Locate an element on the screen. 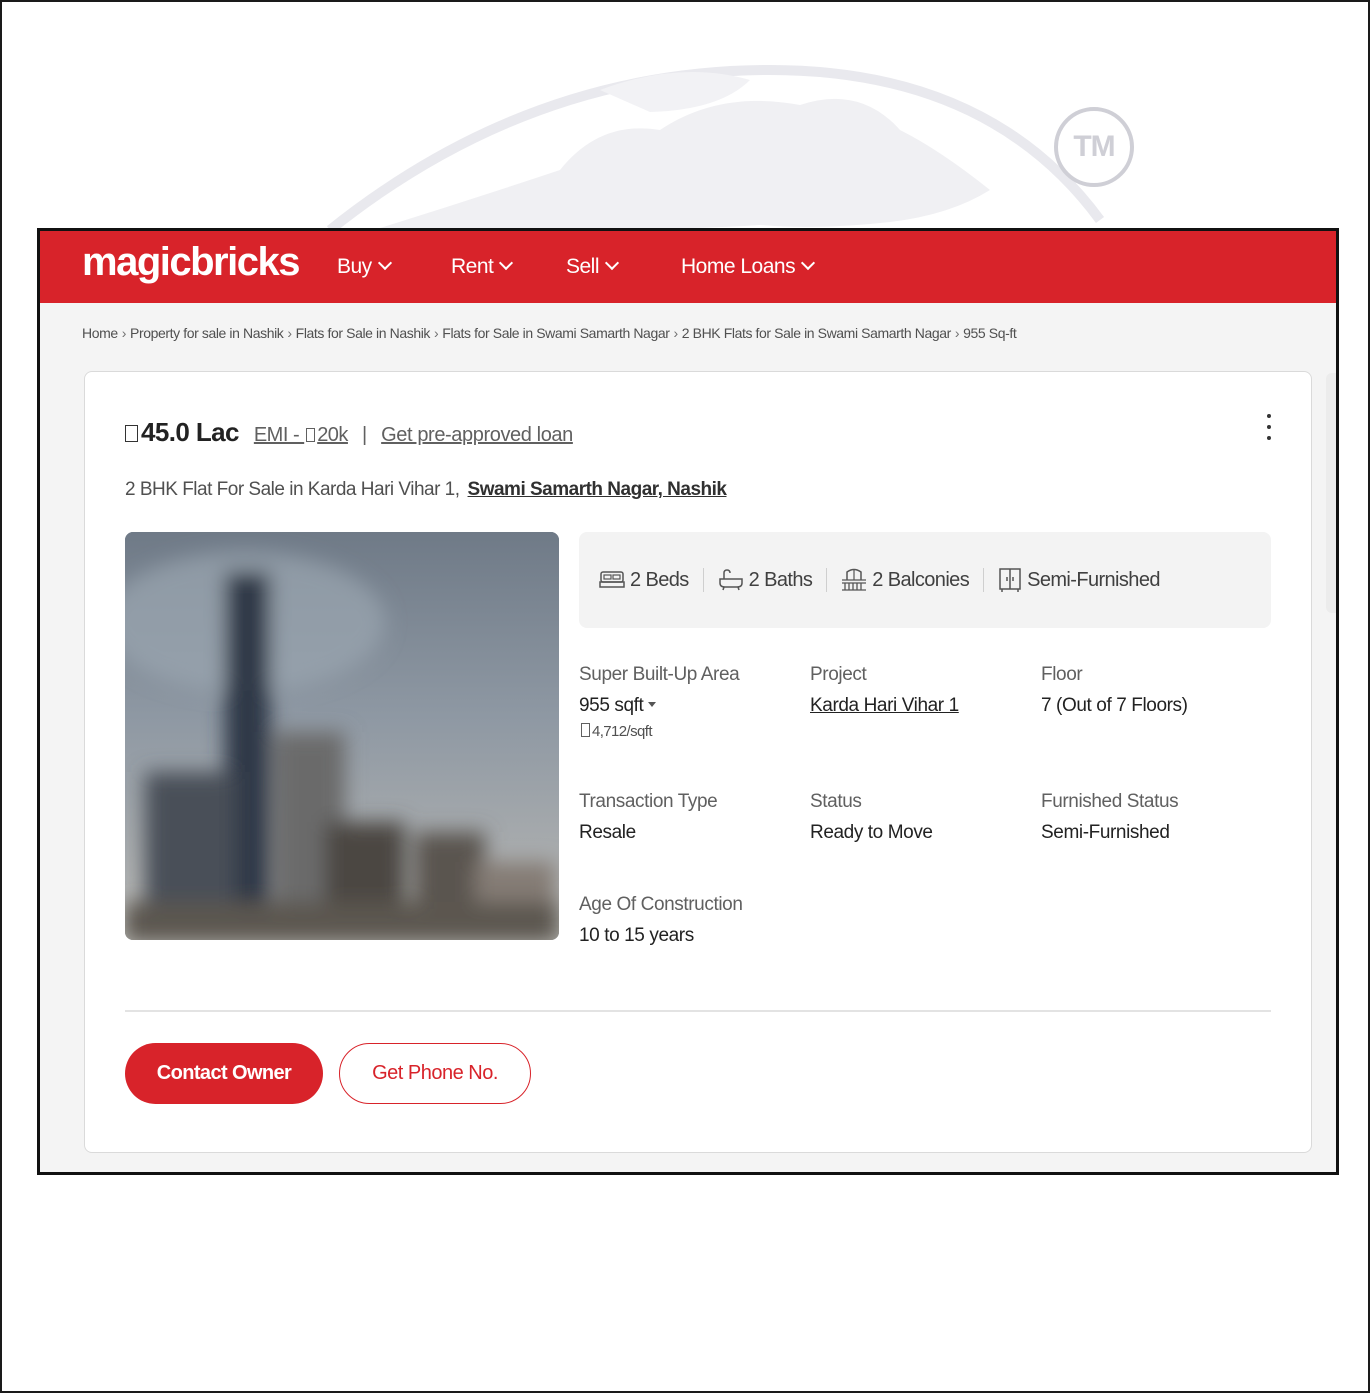 This screenshot has width=1370, height=1393. amenity-beds: 2 Beds is located at coordinates (644, 580).